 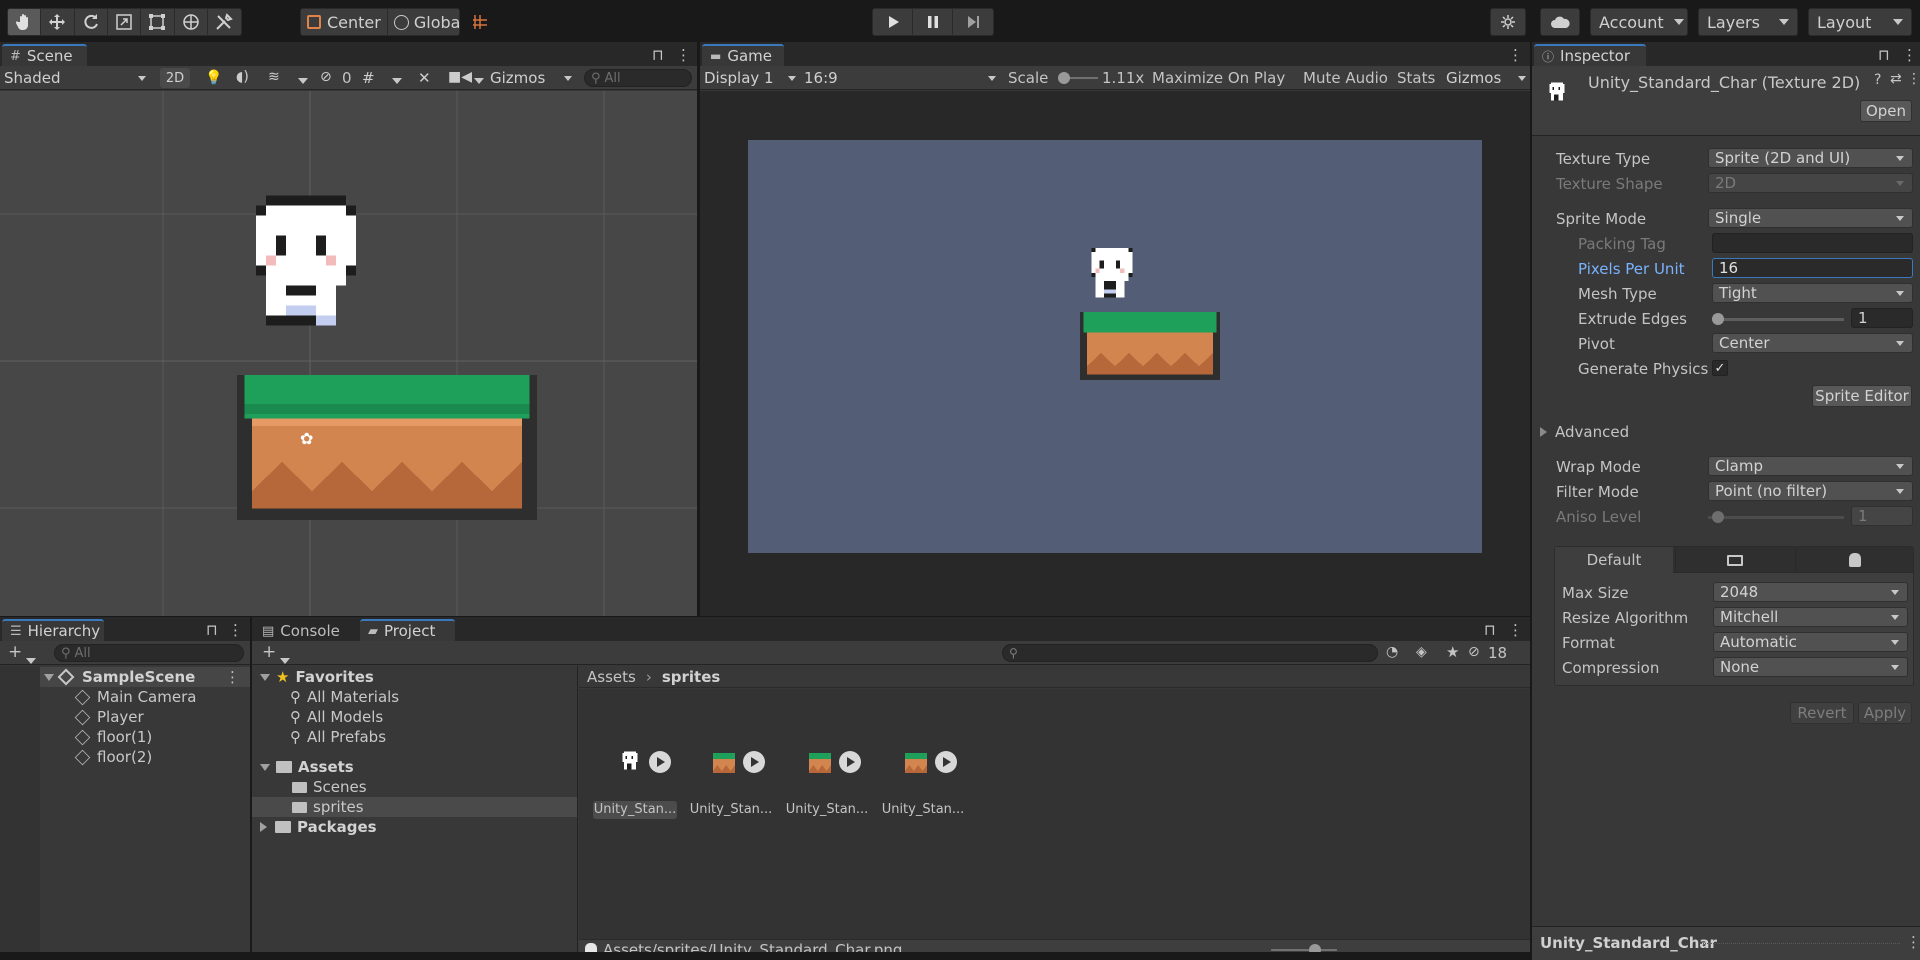 What do you see at coordinates (1810, 466) in the screenshot?
I see `wrap-mode-dropdown: Clamp` at bounding box center [1810, 466].